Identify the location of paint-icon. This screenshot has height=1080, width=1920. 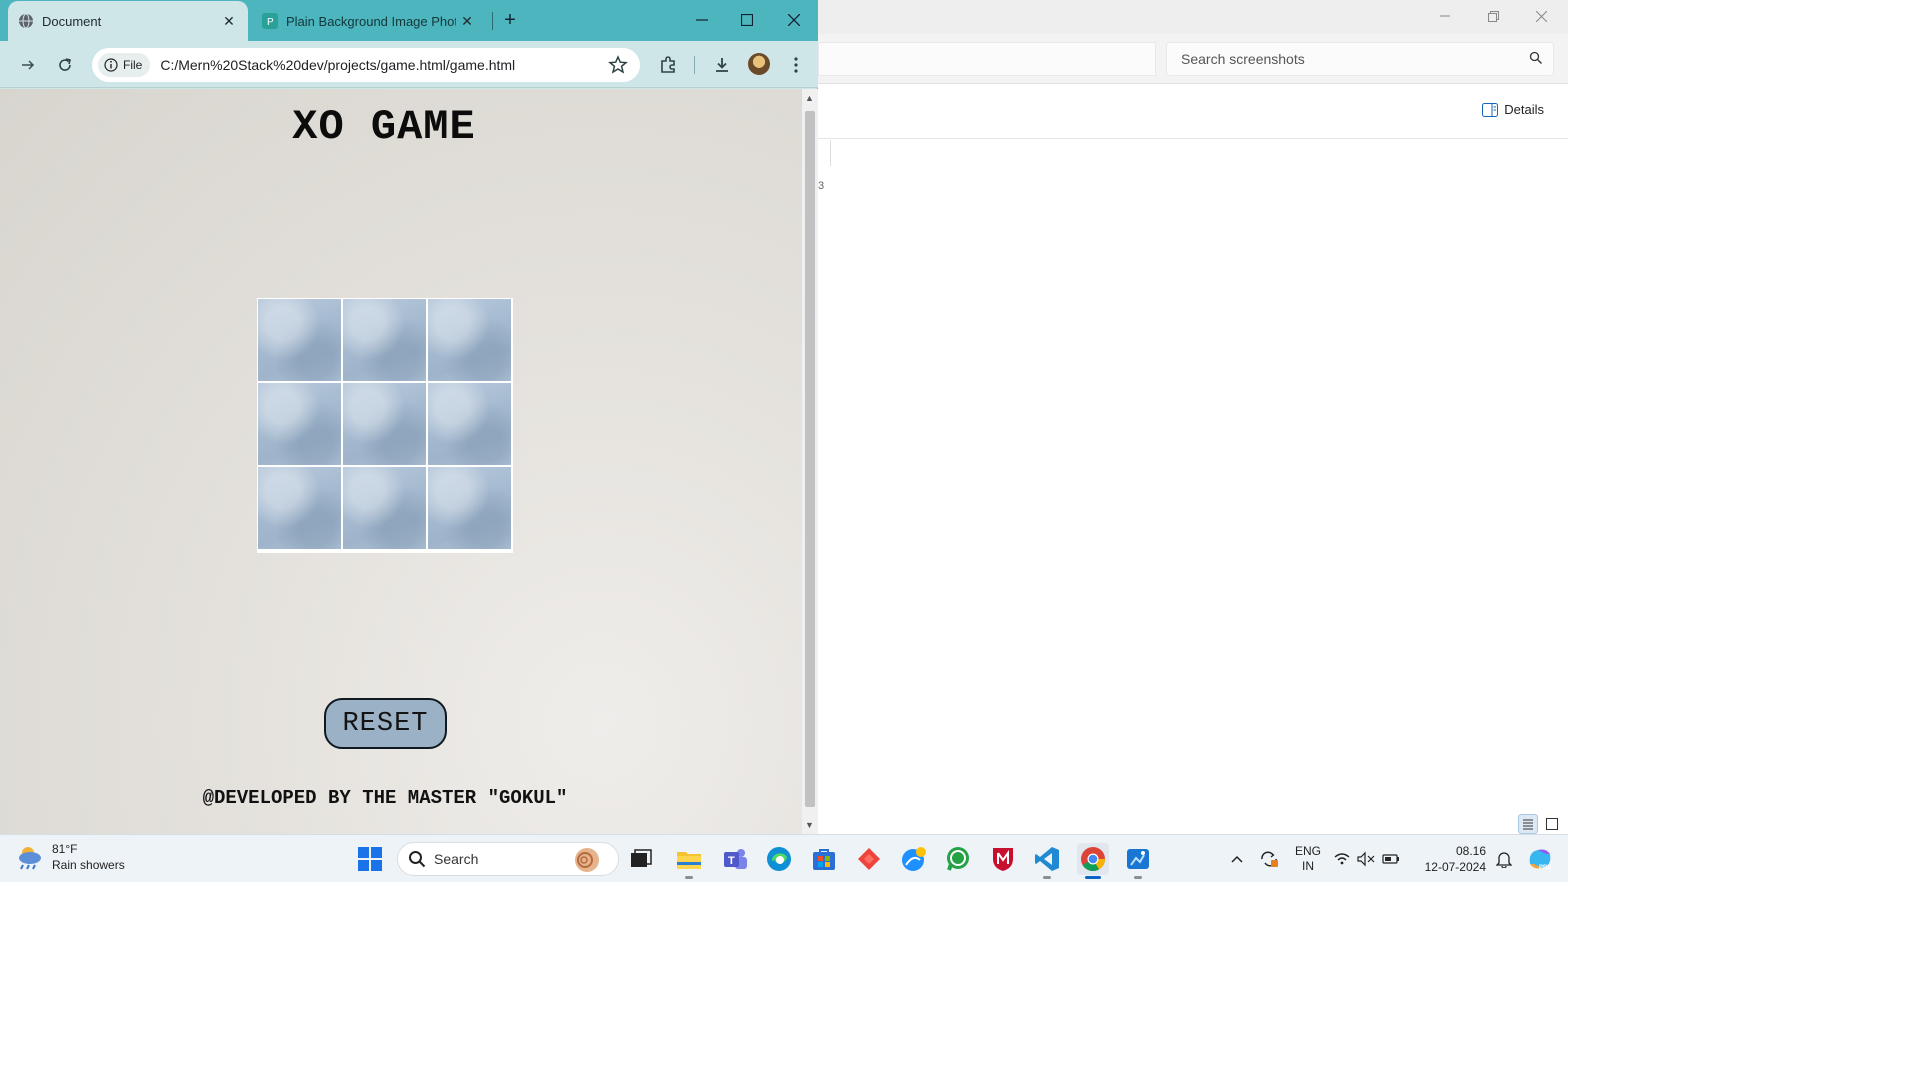
(1138, 859).